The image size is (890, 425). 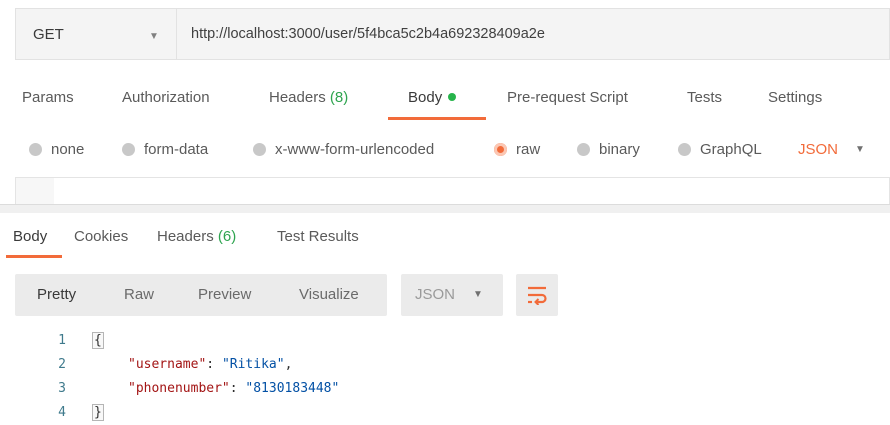 What do you see at coordinates (445, 369) in the screenshot?
I see `code-line: 2 "username": "Ritika",` at bounding box center [445, 369].